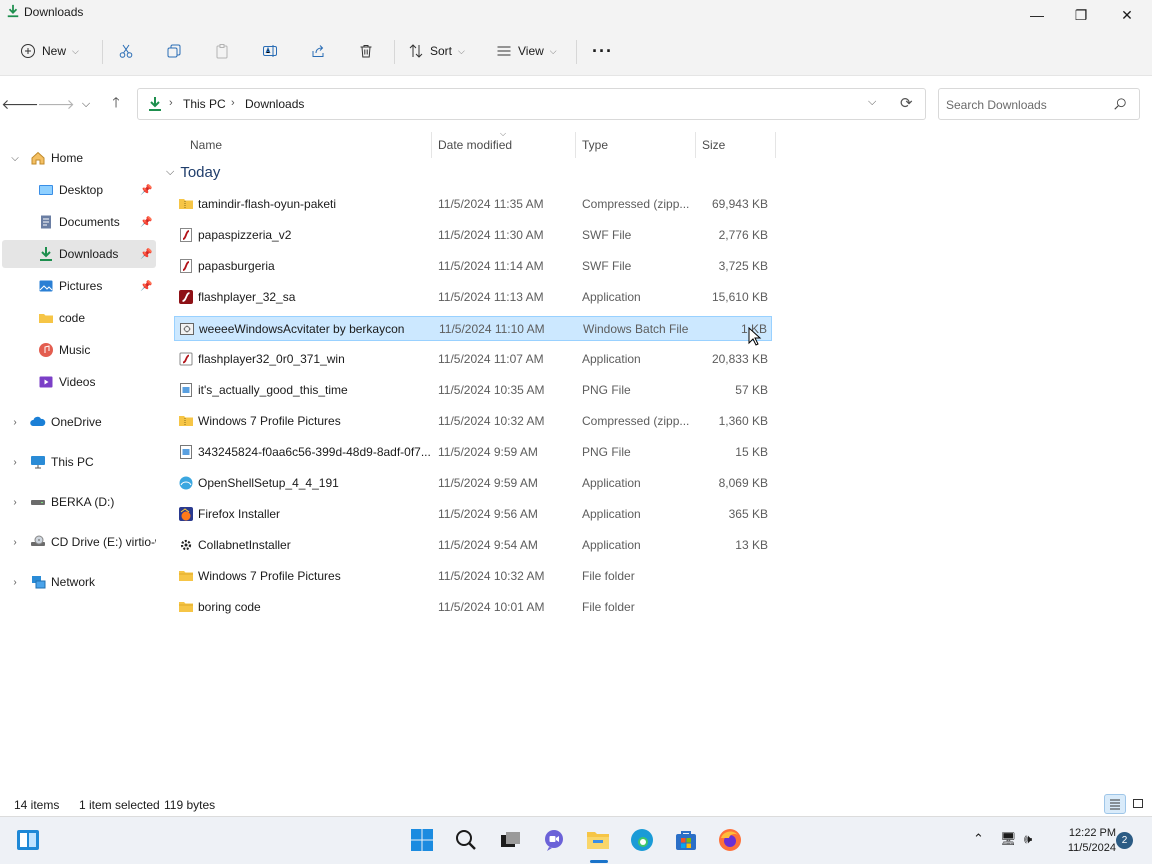 The width and height of the screenshot is (1152, 864). I want to click on file-explorer-button, so click(598, 840).